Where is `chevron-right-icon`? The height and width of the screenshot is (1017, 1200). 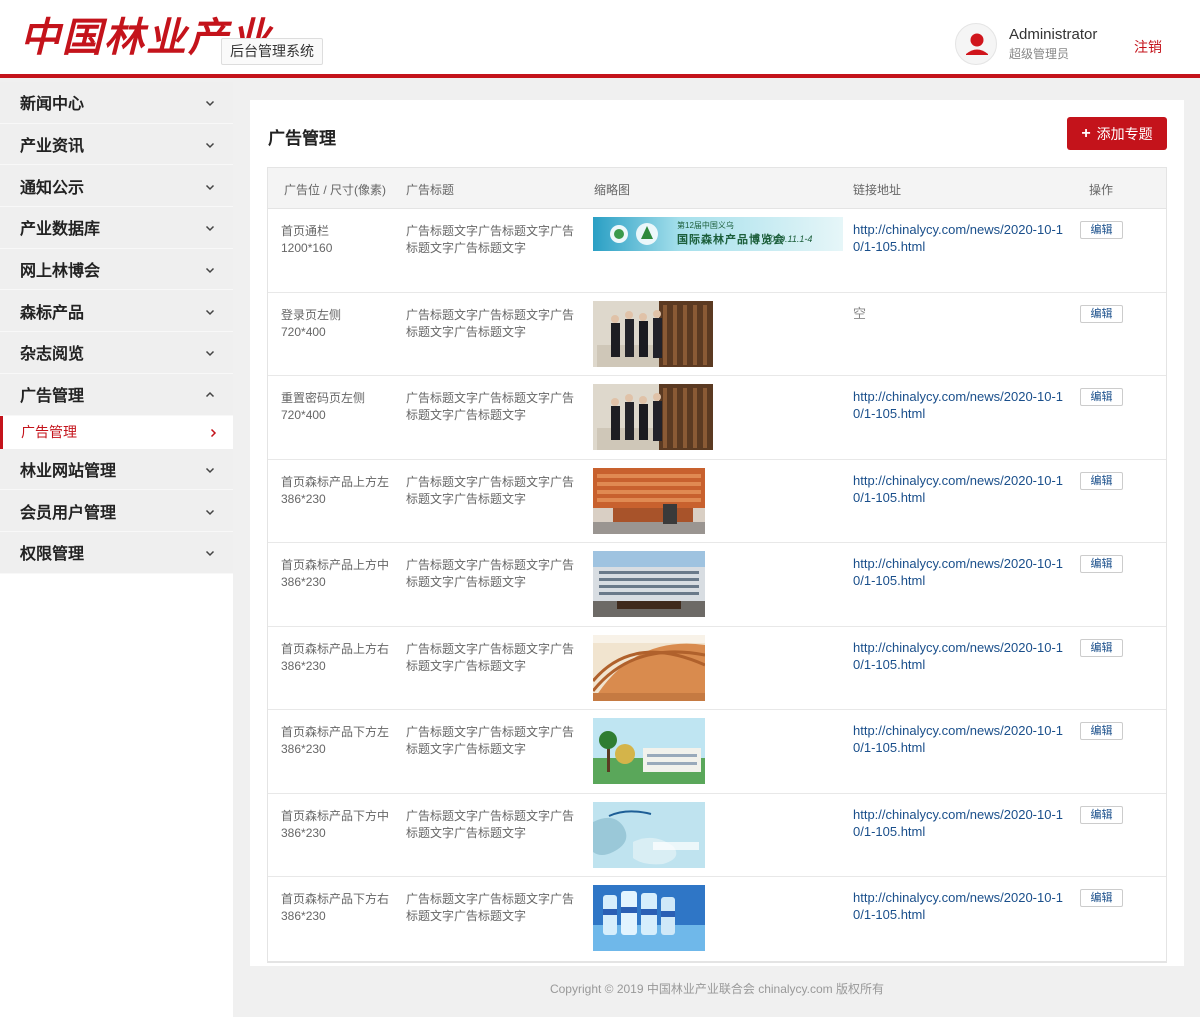 chevron-right-icon is located at coordinates (213, 432).